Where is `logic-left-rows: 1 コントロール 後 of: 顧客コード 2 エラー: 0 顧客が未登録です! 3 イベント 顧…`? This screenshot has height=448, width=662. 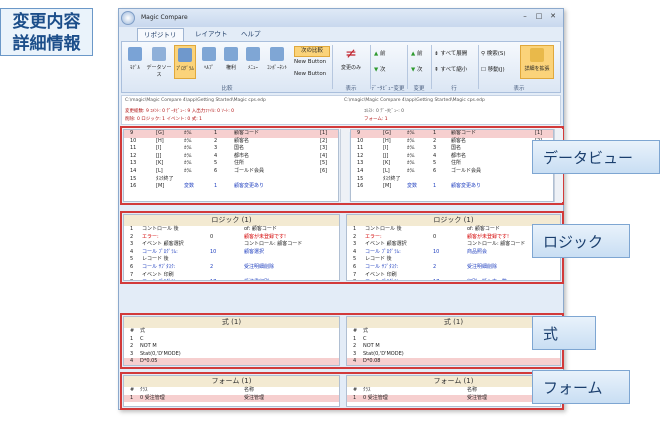
logic-left-rows: 1 コントロール 後 of: 顧客コード 2 エラー: 0 顧客が未登録です! 3 イベント 顧… is located at coordinates (231, 253).